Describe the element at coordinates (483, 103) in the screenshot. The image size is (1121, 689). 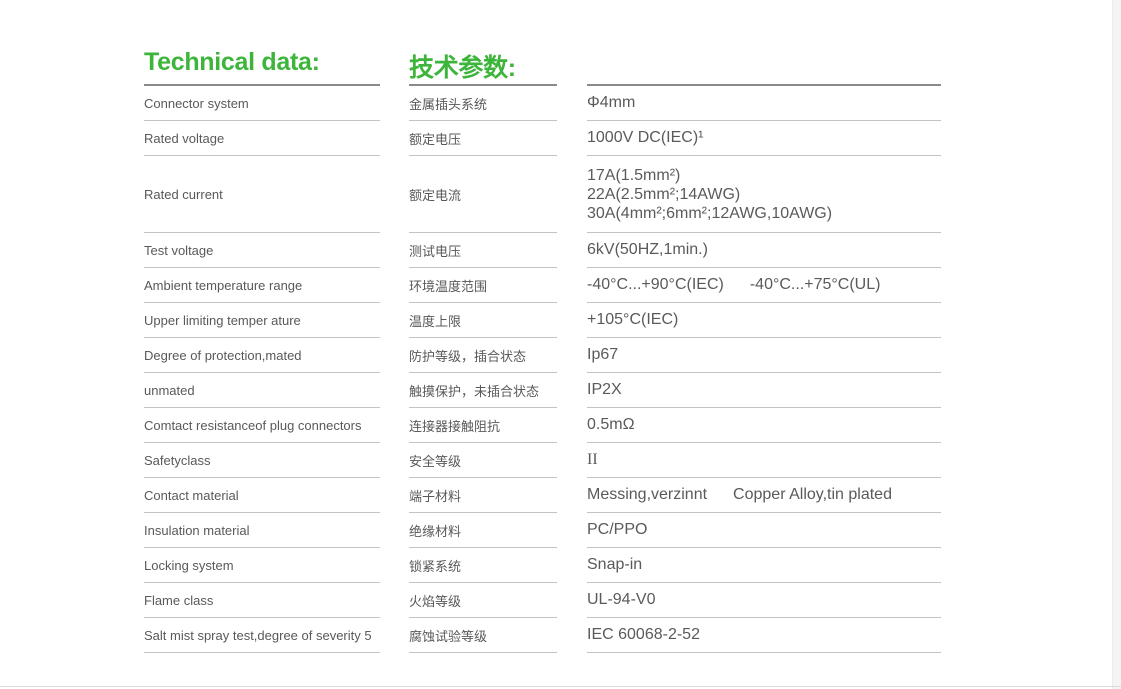
I see `param-name-cn: 金属插头系统` at that location.